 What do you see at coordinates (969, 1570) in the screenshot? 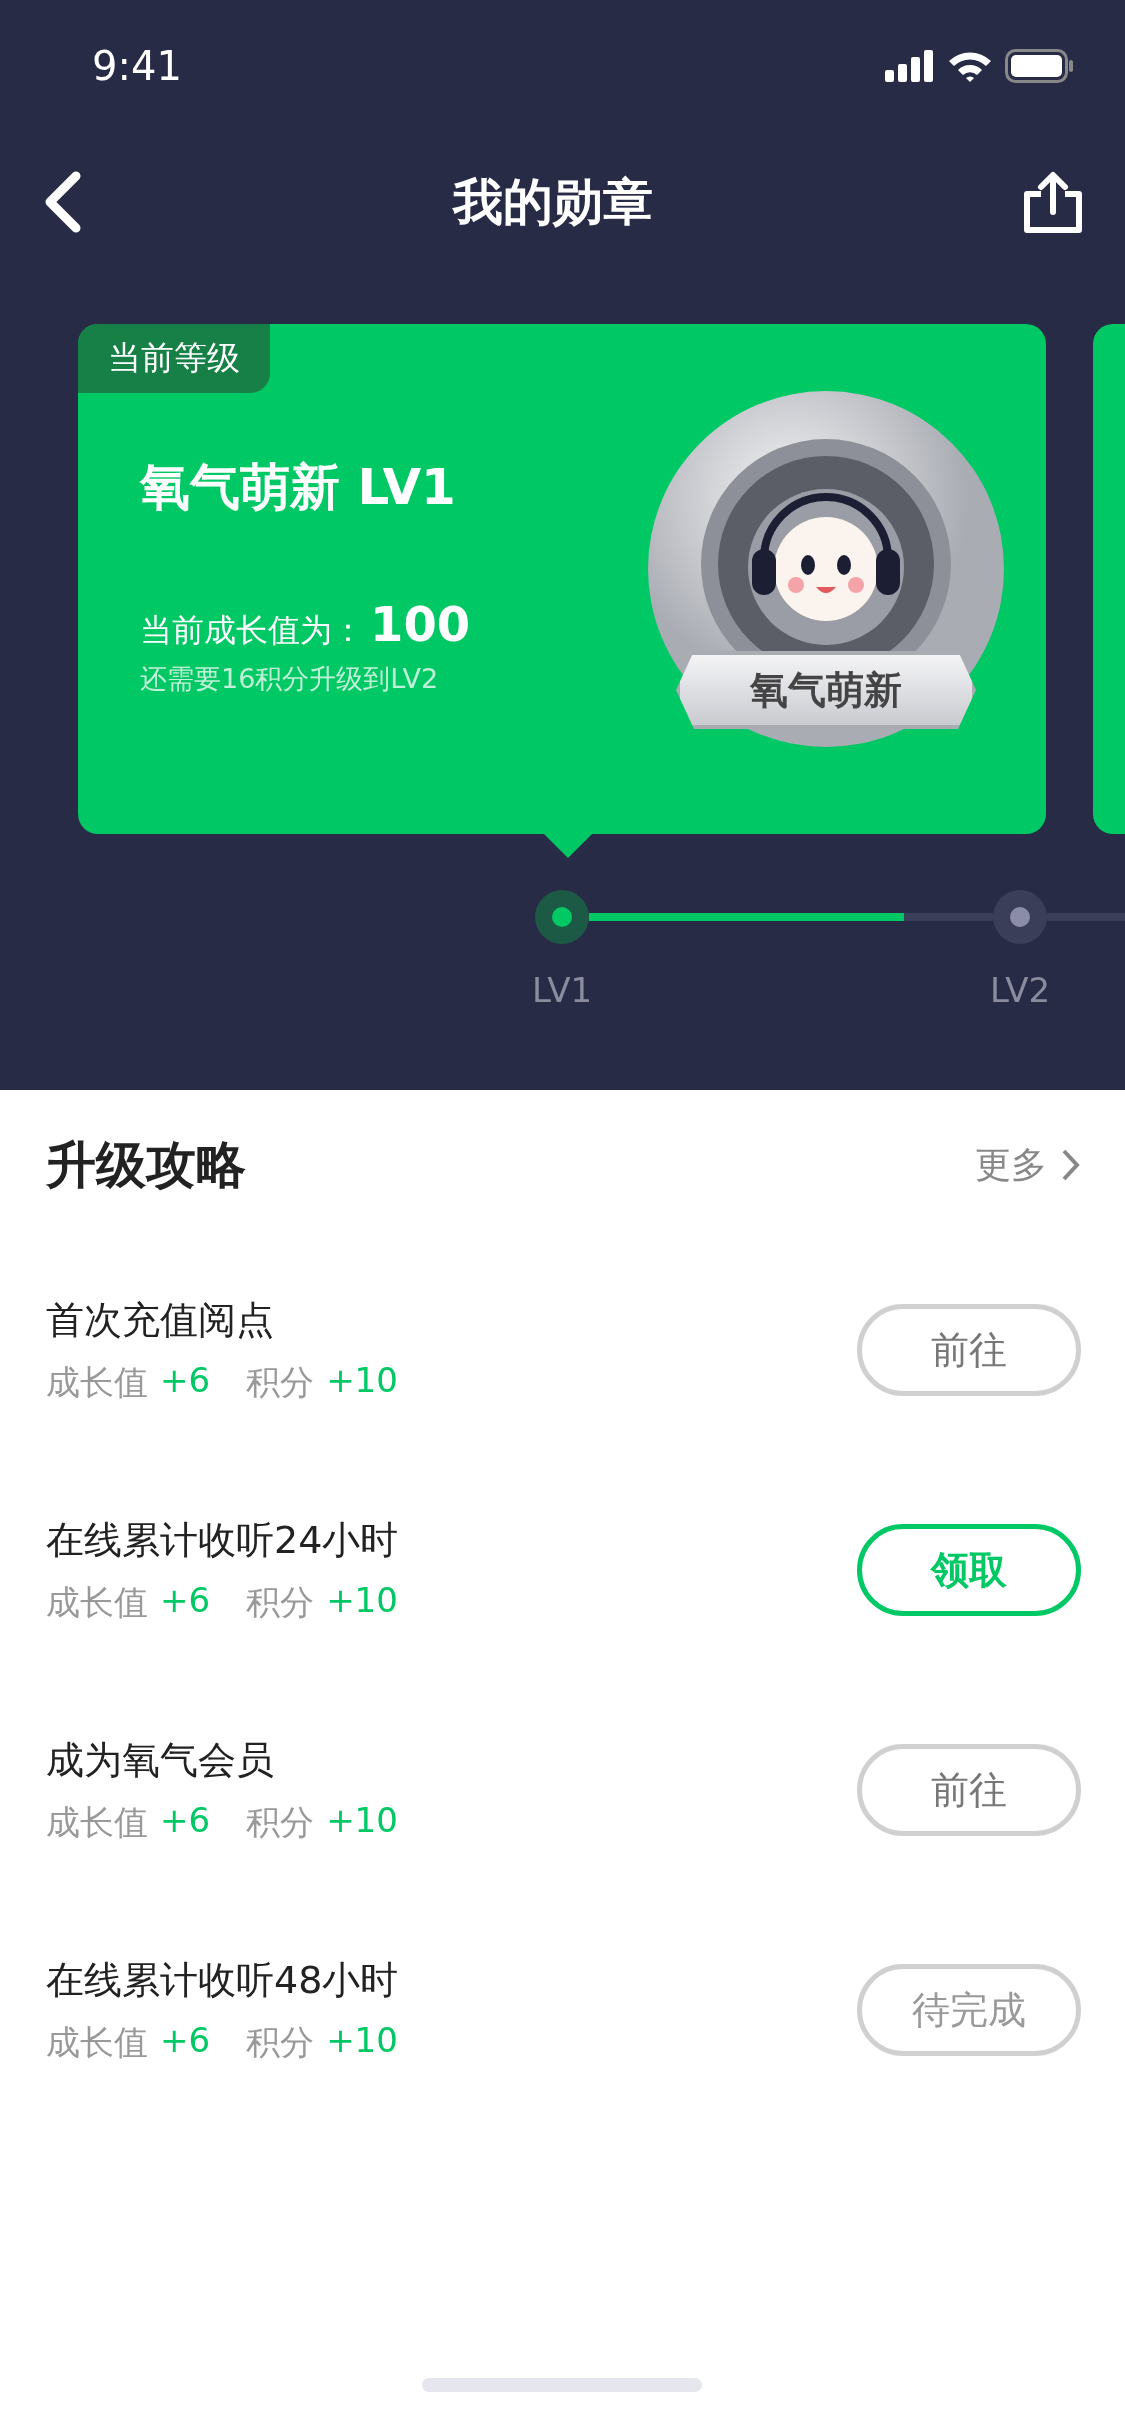
I see `task-action-button: 领取` at bounding box center [969, 1570].